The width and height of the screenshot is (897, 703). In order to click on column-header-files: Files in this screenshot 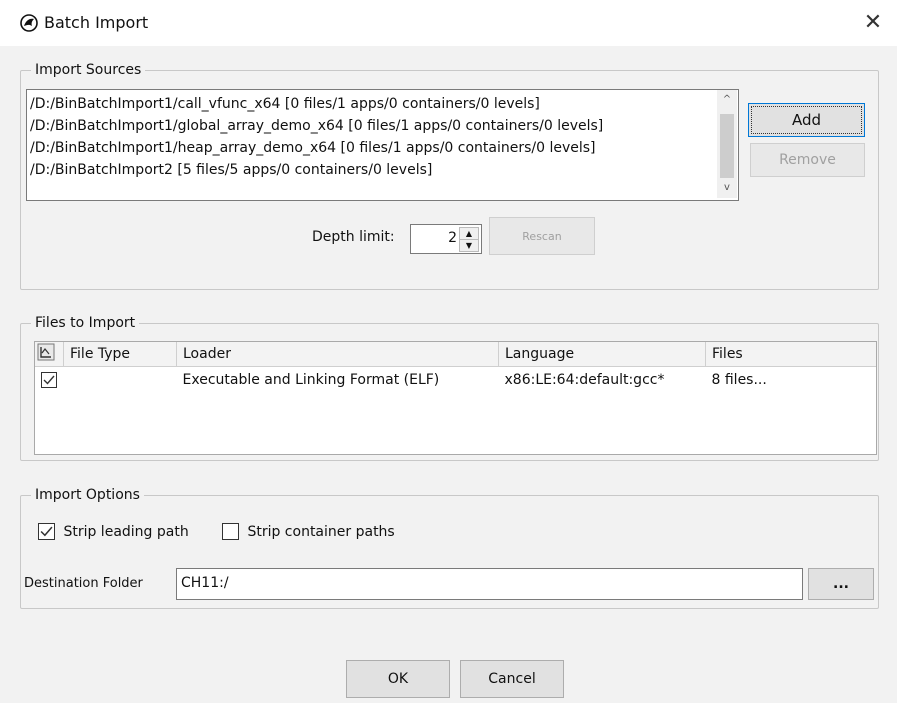, I will do `click(790, 354)`.